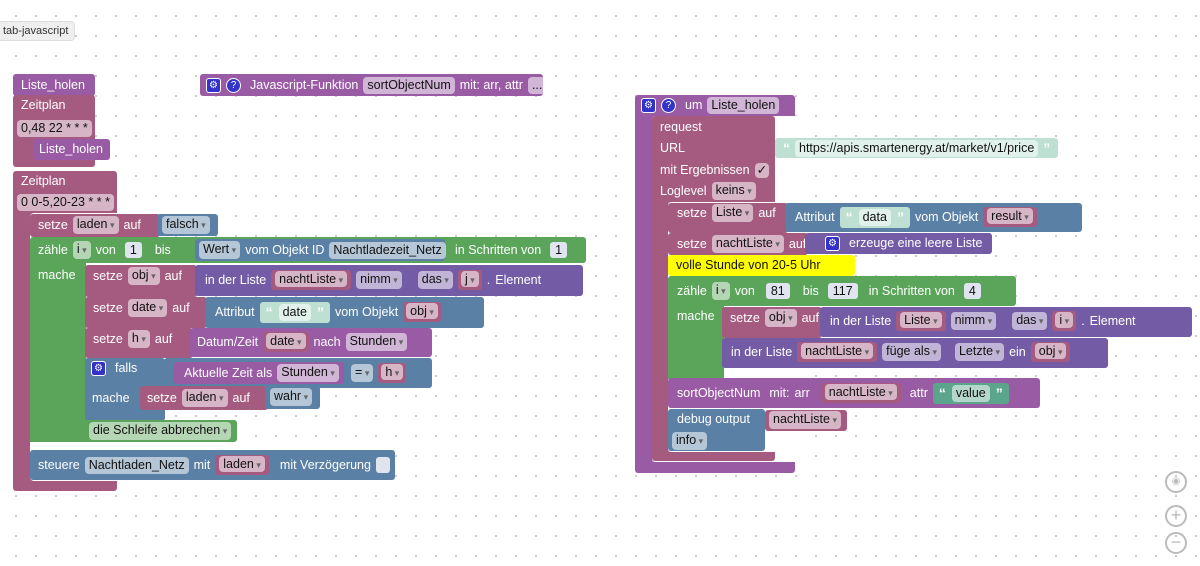 The height and width of the screenshot is (566, 1200). What do you see at coordinates (54, 128) in the screenshot?
I see `cron-field: 0,48 22 * * *` at bounding box center [54, 128].